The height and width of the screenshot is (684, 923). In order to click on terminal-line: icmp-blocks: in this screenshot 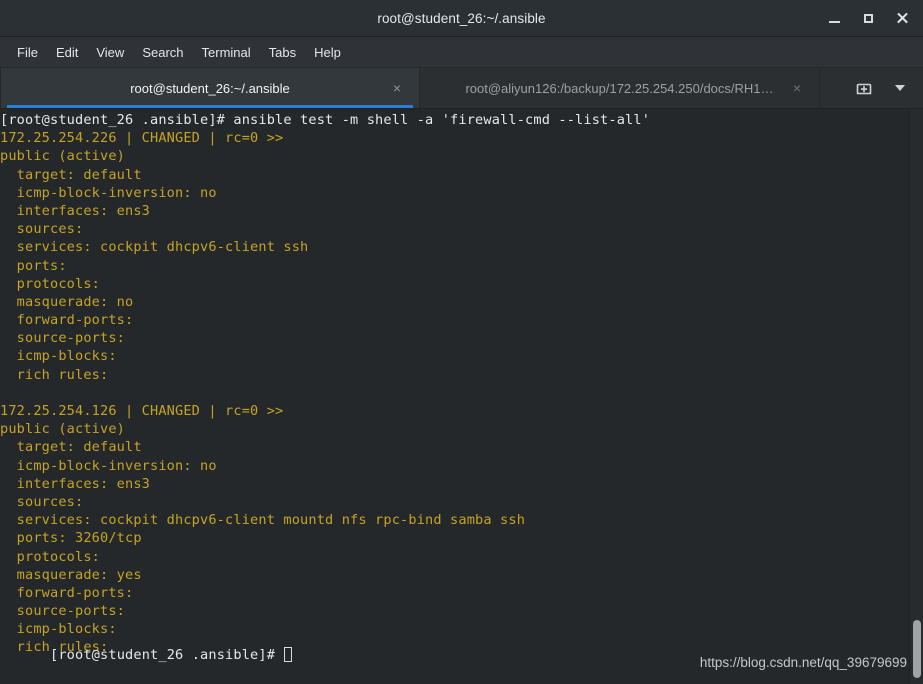, I will do `click(58, 356)`.